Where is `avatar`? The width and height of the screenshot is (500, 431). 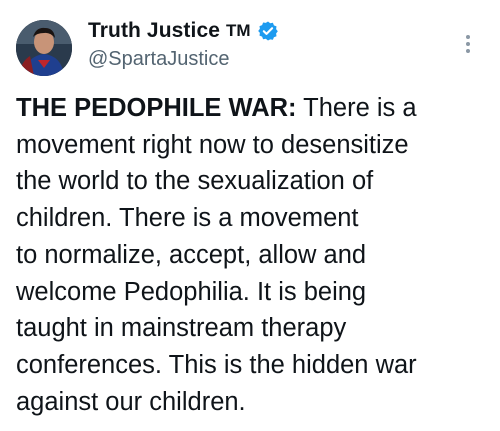
avatar is located at coordinates (44, 48).